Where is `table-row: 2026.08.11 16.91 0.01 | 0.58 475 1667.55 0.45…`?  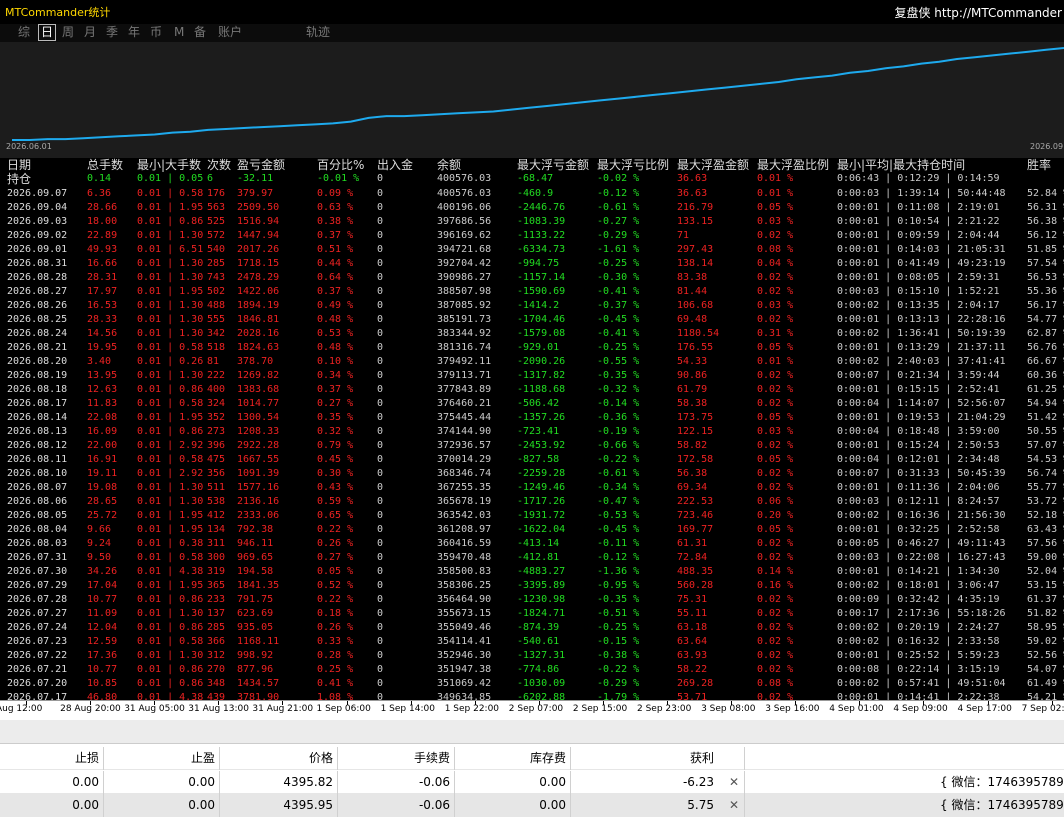
table-row: 2026.08.11 16.91 0.01 | 0.58 475 1667.55 0.45… is located at coordinates (532, 460).